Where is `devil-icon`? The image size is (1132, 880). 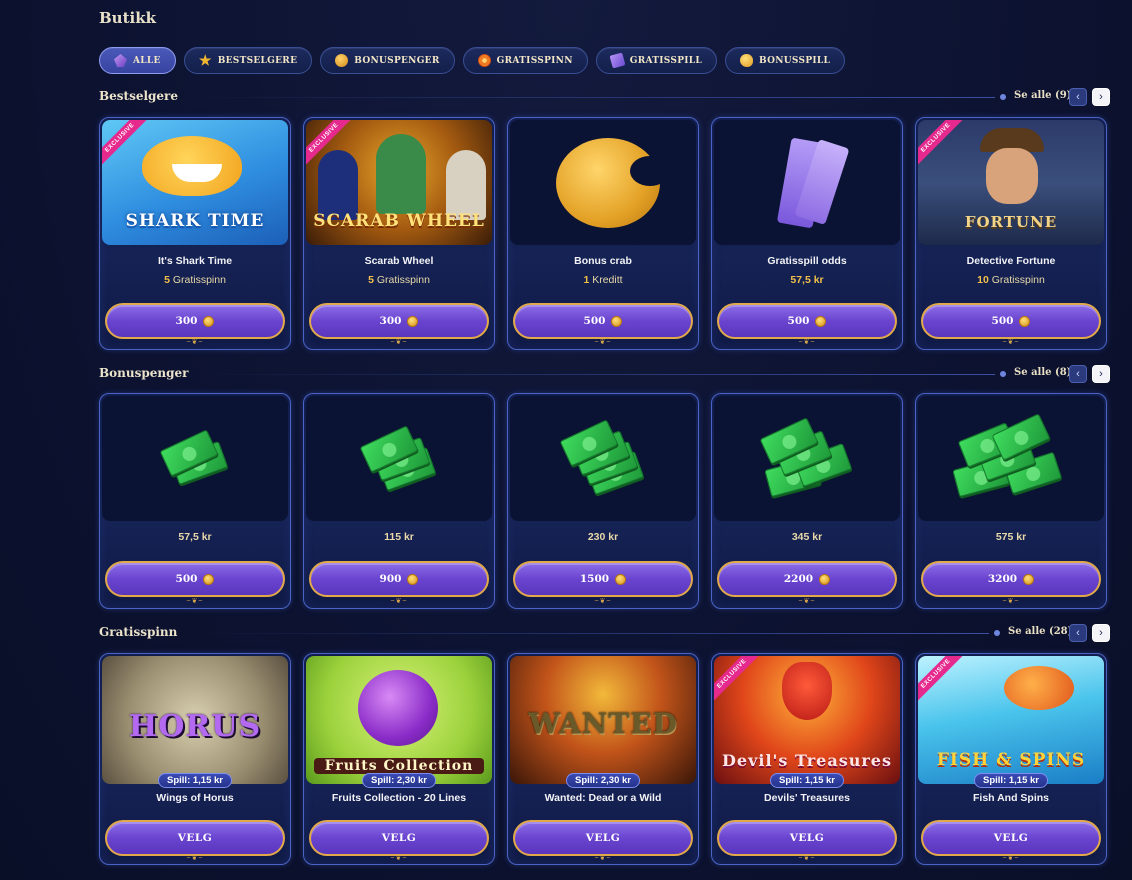
devil-icon is located at coordinates (807, 691).